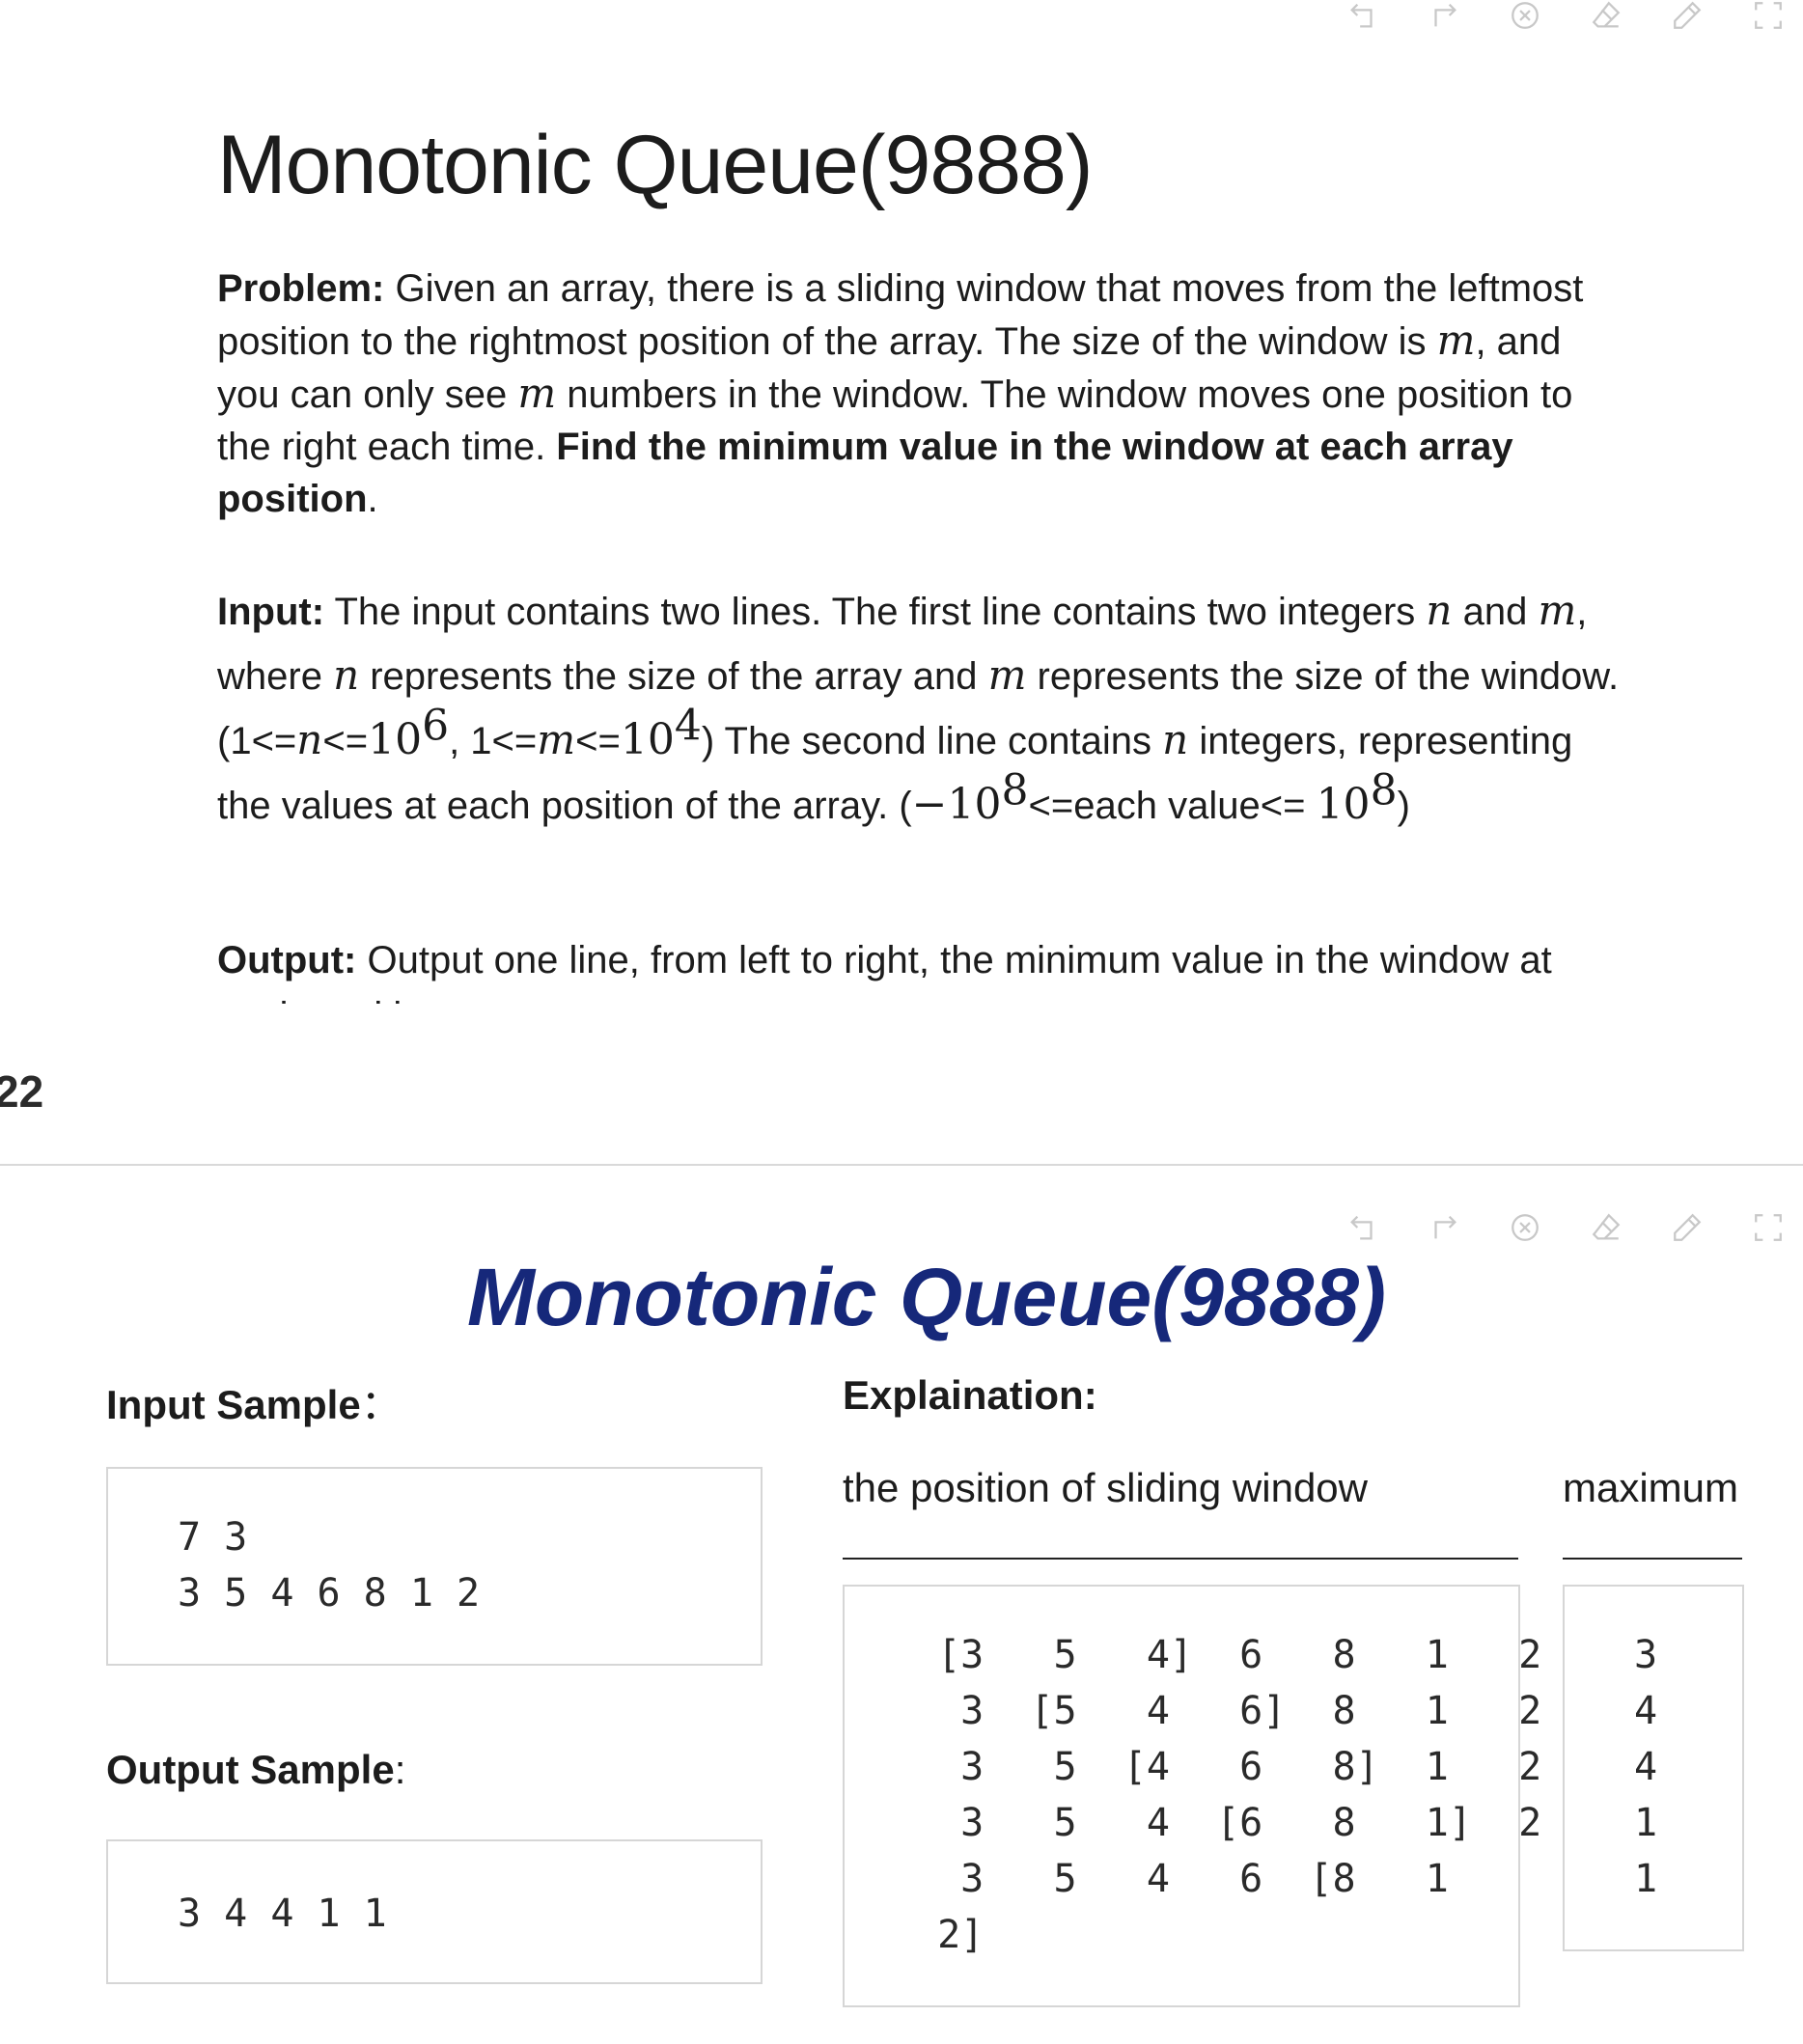 The image size is (1803, 2044). I want to click on output-label: Output:, so click(287, 960).